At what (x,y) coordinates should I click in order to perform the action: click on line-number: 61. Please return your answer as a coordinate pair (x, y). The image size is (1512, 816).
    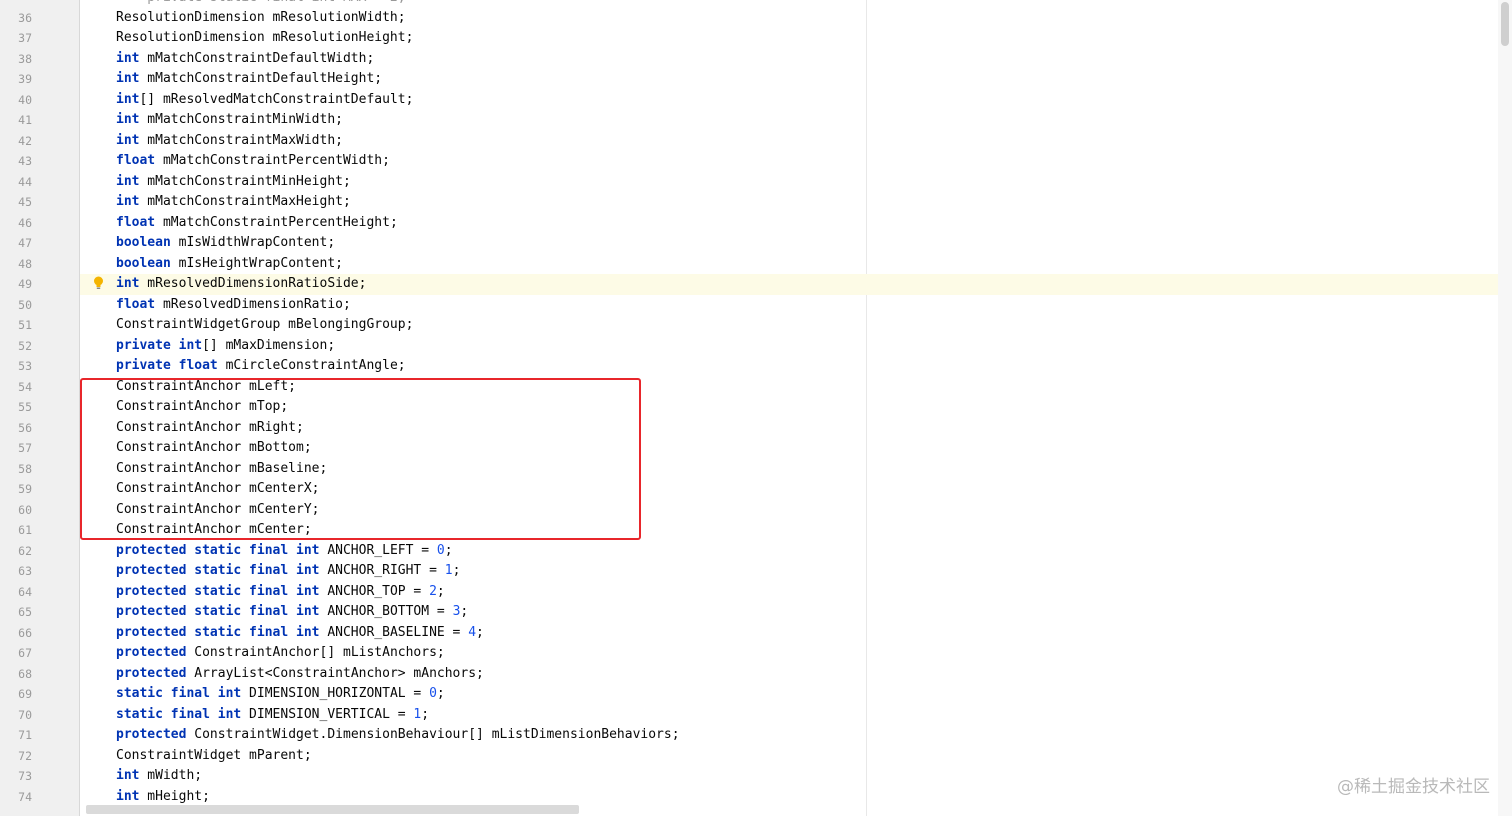
    Looking at the image, I should click on (16, 530).